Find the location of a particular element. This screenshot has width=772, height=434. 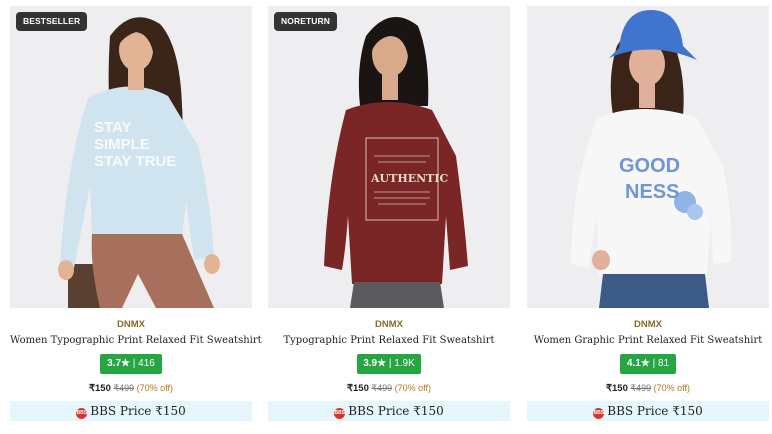

print-line: GOOD is located at coordinates (649, 166).